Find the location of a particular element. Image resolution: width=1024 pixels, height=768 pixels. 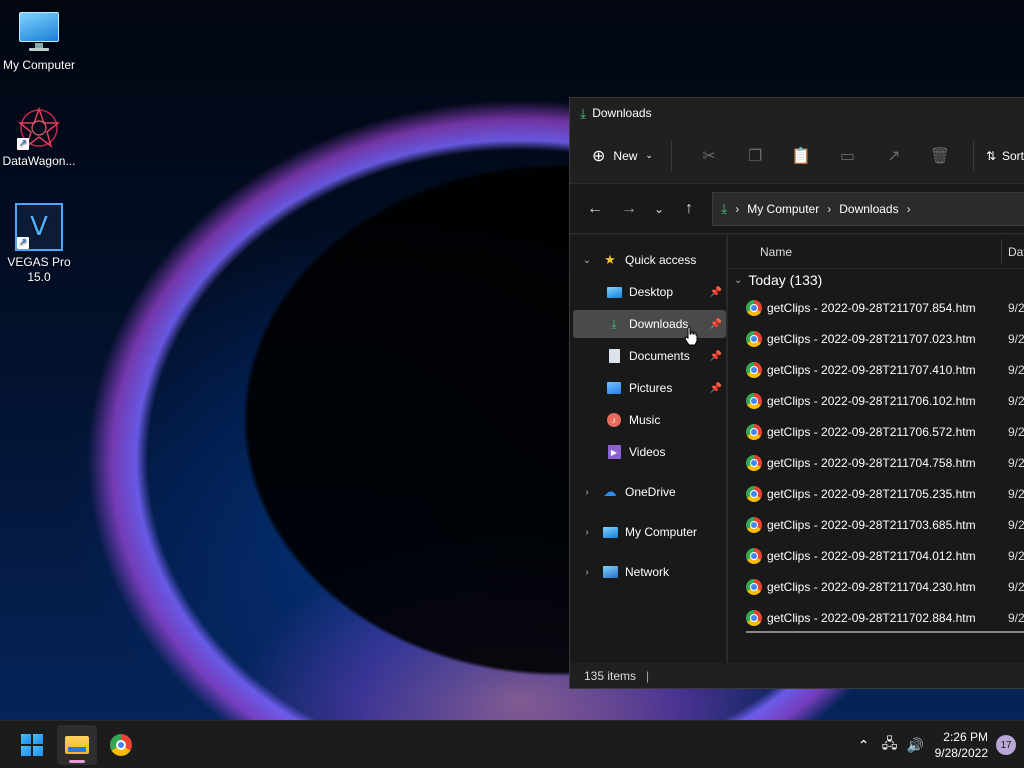

taskbar-file-explorer is located at coordinates (77, 745).